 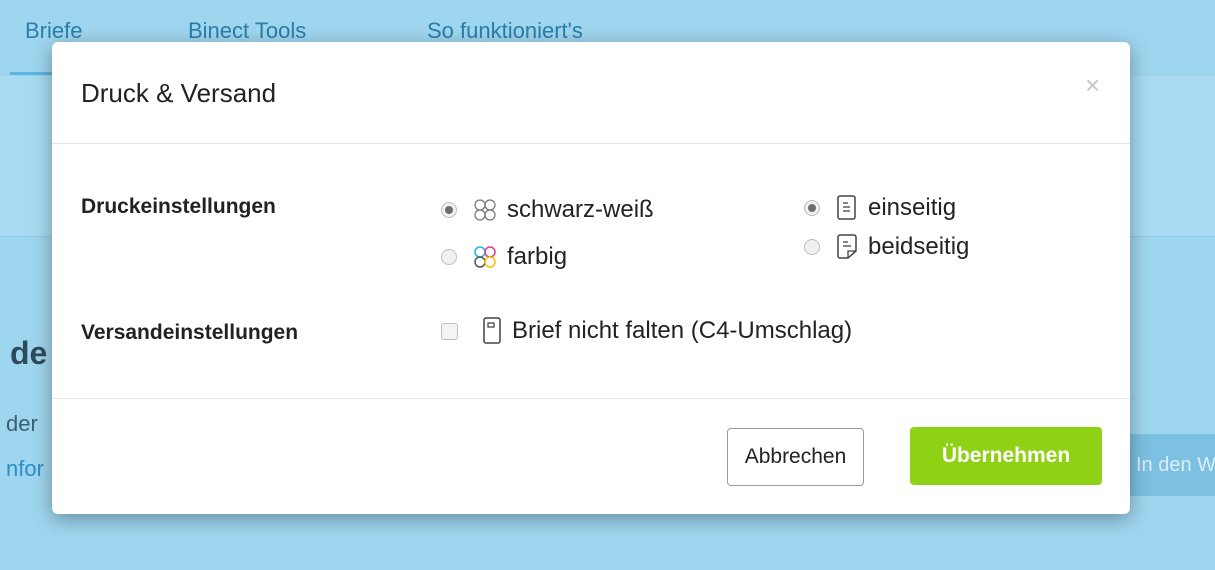 I want to click on radio-option-color: farbig, so click(x=504, y=257).